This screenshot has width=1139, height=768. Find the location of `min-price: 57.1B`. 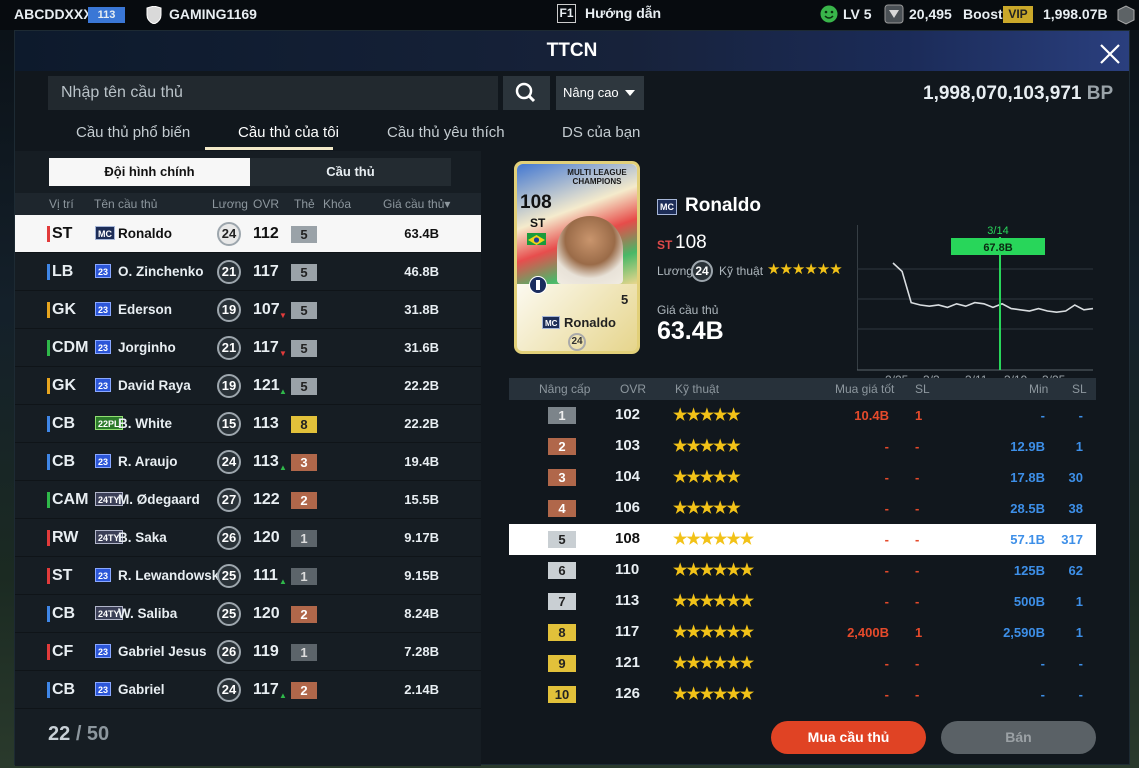

min-price: 57.1B is located at coordinates (1027, 539).